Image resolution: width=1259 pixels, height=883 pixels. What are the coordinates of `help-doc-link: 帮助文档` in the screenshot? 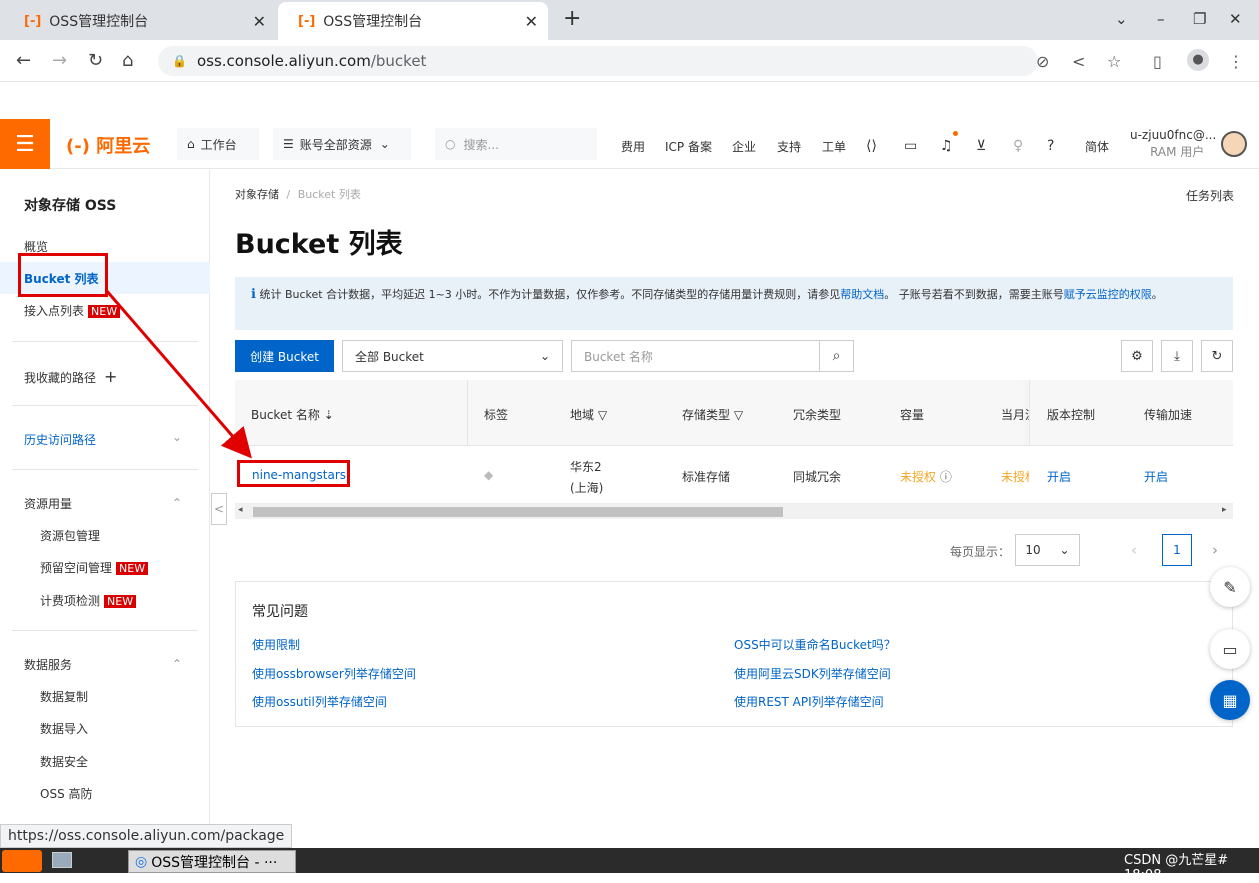 It's located at (862, 294).